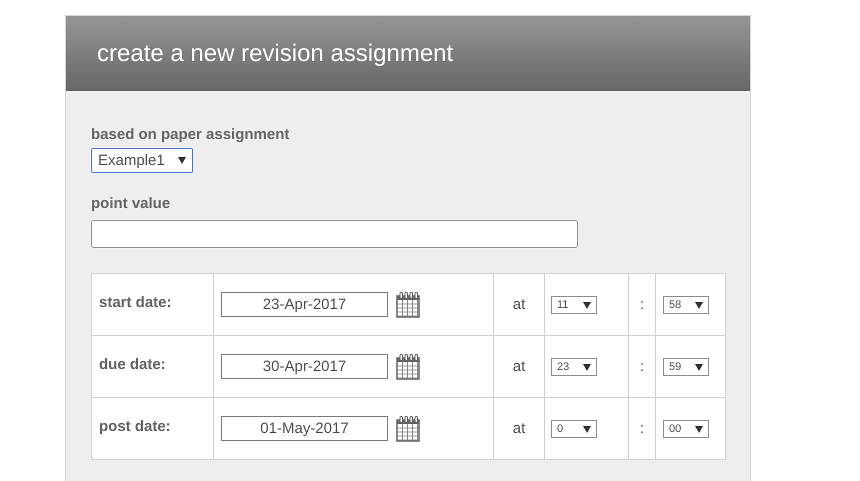 Image resolution: width=860 pixels, height=481 pixels. I want to click on dropdown: 23, so click(574, 367).